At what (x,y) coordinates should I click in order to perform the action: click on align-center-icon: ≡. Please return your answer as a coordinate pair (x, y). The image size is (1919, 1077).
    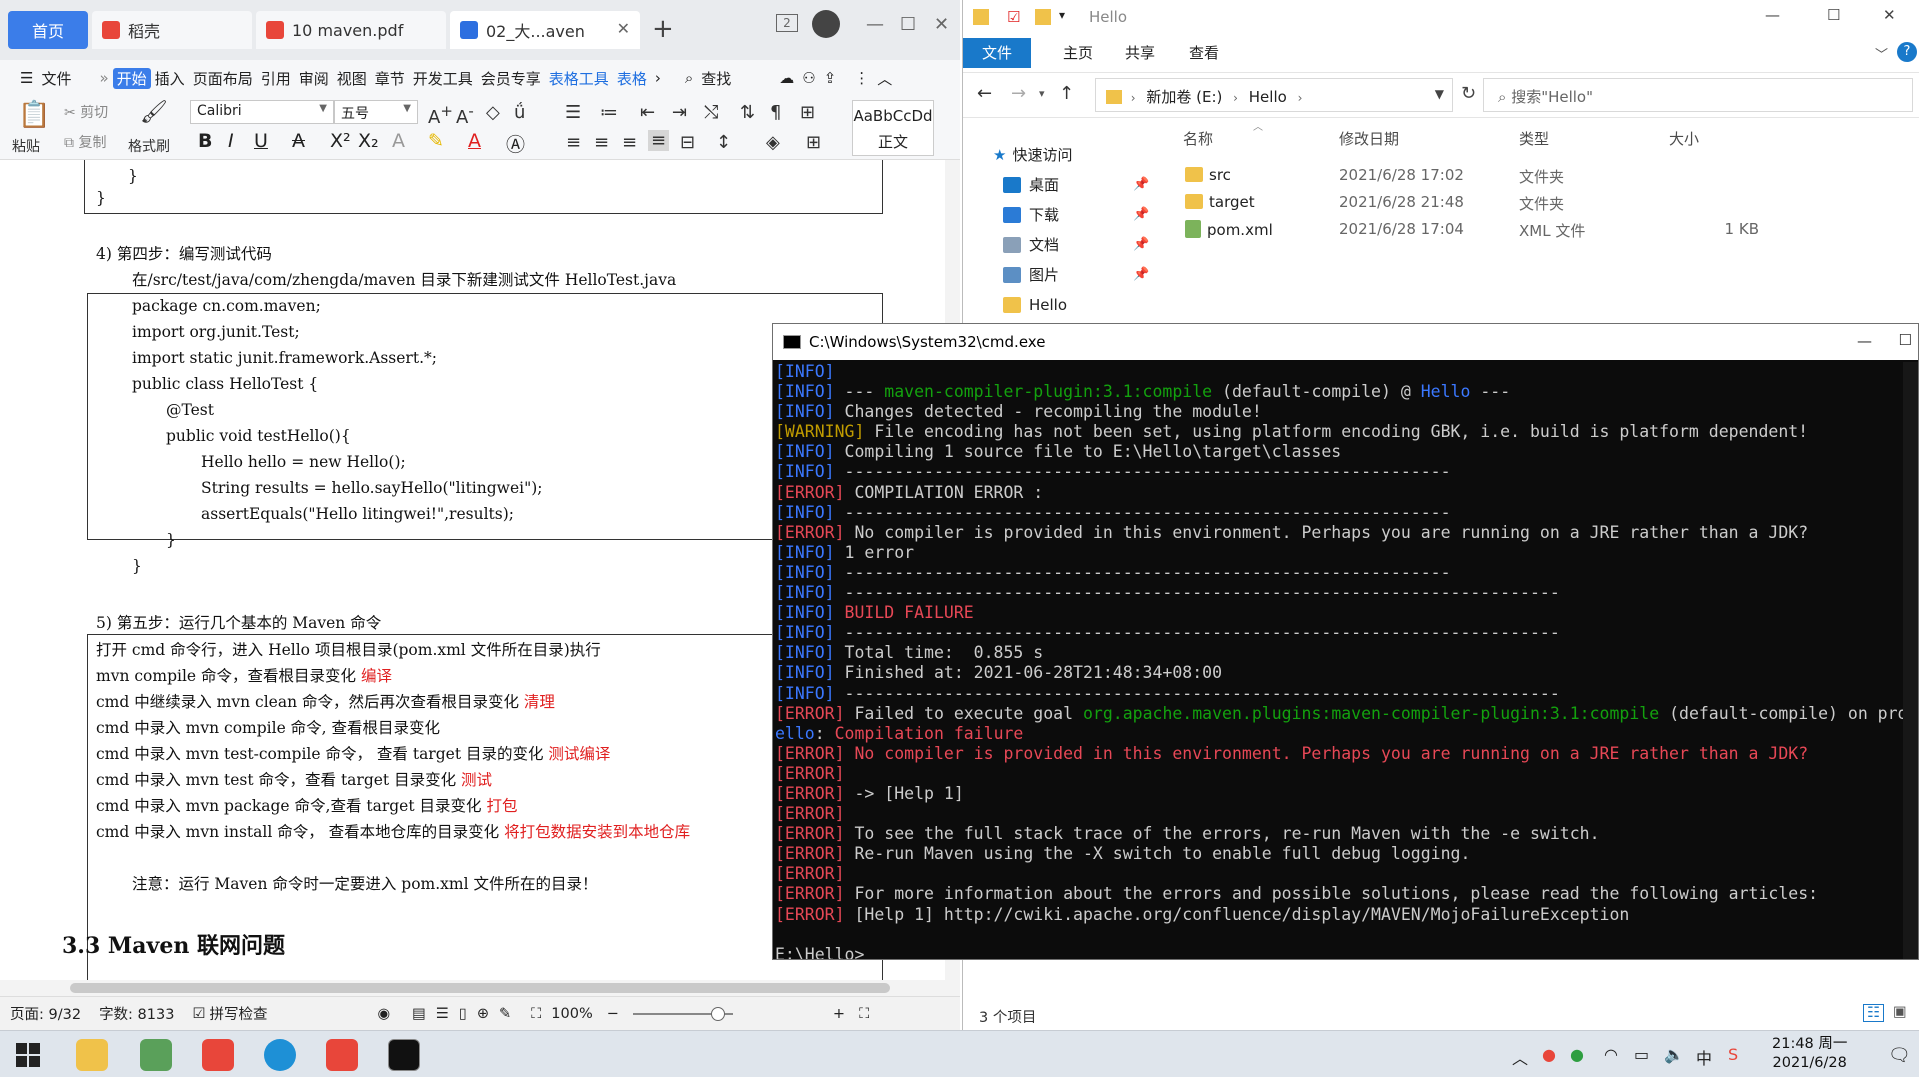
    Looking at the image, I should click on (601, 142).